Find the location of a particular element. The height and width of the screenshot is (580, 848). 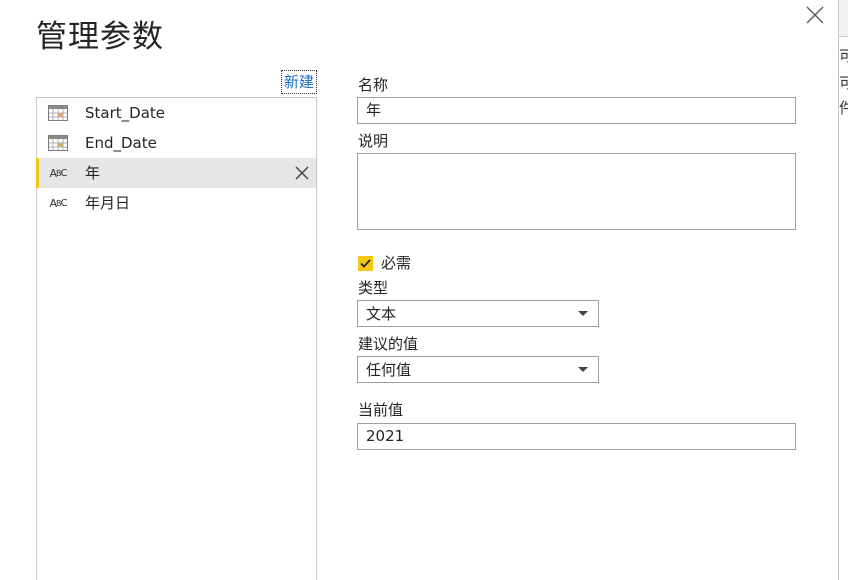

required-label: 必需 is located at coordinates (396, 263).